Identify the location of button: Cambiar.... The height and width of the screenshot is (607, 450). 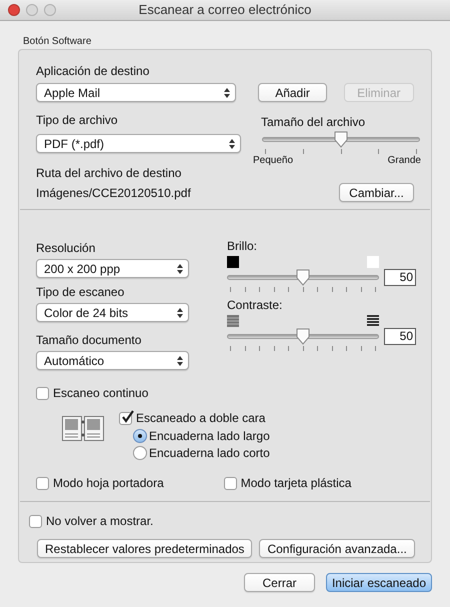
(376, 192).